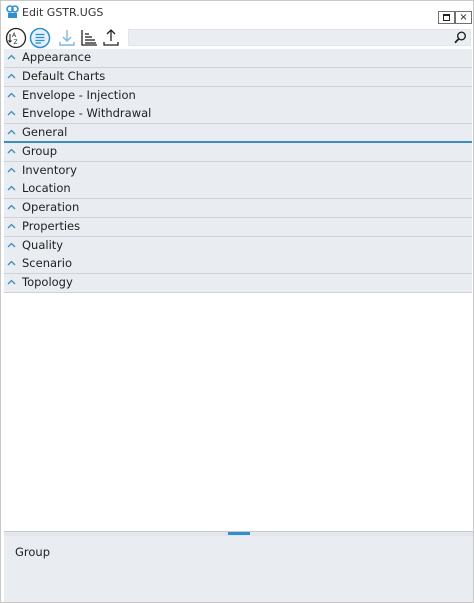 This screenshot has width=474, height=603. Describe the element at coordinates (238, 227) in the screenshot. I see `category-row: Properties` at that location.